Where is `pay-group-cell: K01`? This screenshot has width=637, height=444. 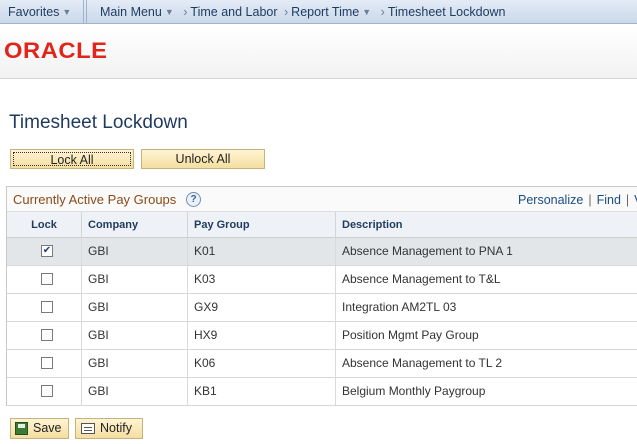 pay-group-cell: K01 is located at coordinates (262, 251).